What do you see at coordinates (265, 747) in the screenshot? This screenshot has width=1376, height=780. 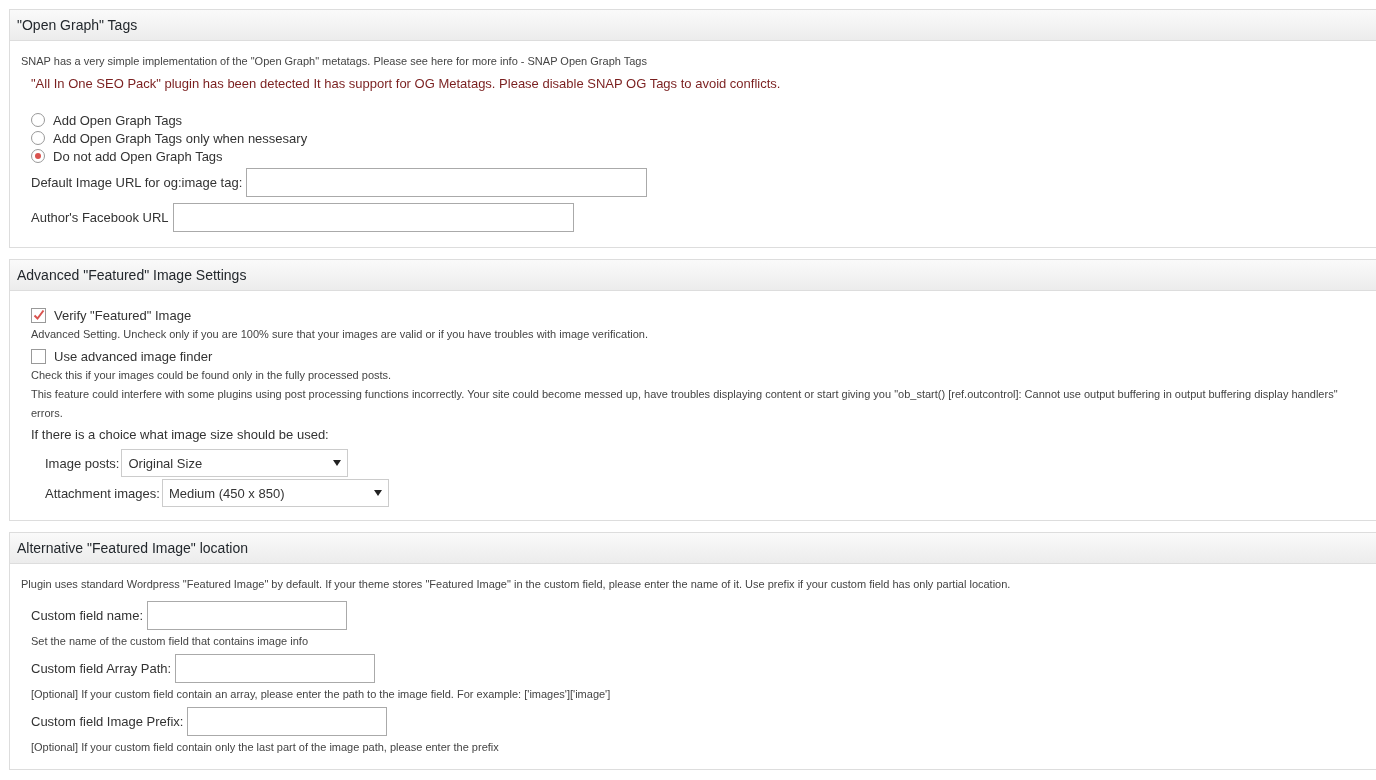 I see `help-text: [Optional] If your custom field contain only the last part of the image path, please enter the prefix` at bounding box center [265, 747].